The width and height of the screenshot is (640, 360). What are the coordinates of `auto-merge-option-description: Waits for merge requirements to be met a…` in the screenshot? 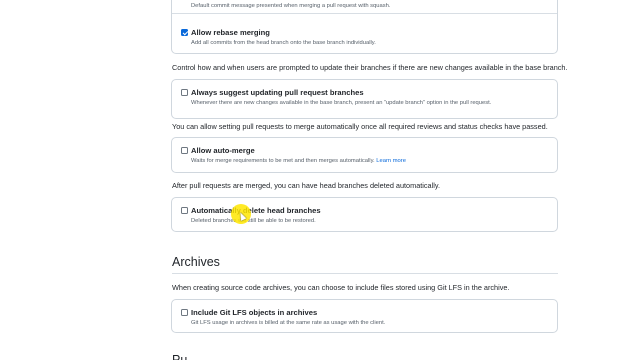 It's located at (298, 161).